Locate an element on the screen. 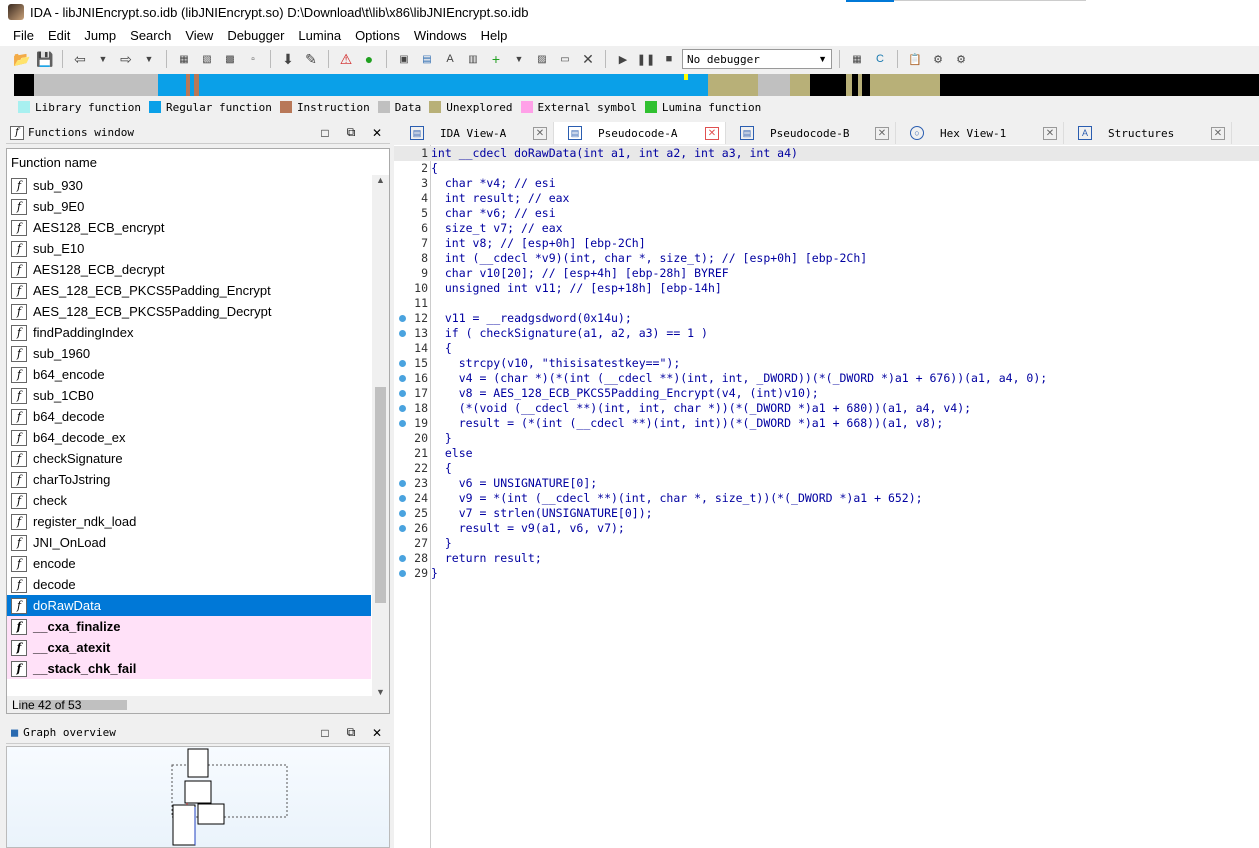 Image resolution: width=1259 pixels, height=848 pixels. code-line: 21 else is located at coordinates (826, 453).